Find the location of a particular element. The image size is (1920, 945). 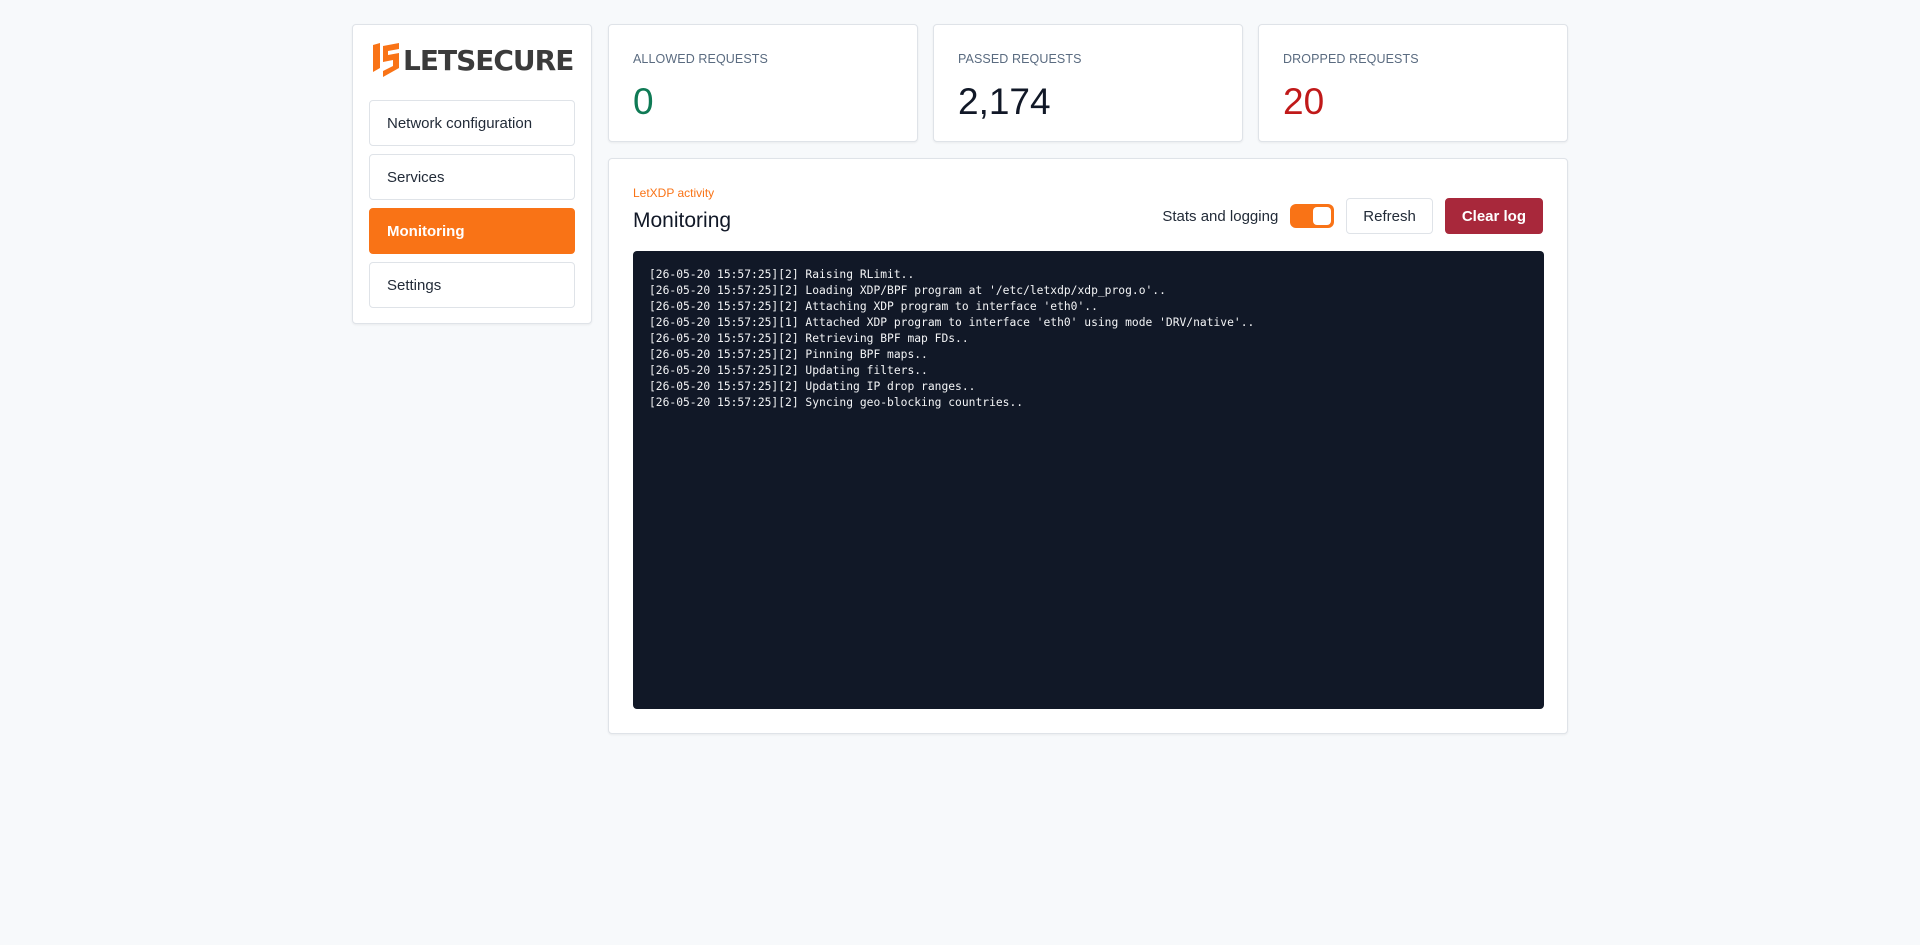

sidebar-item-monitoring: Monitoring is located at coordinates (472, 231).